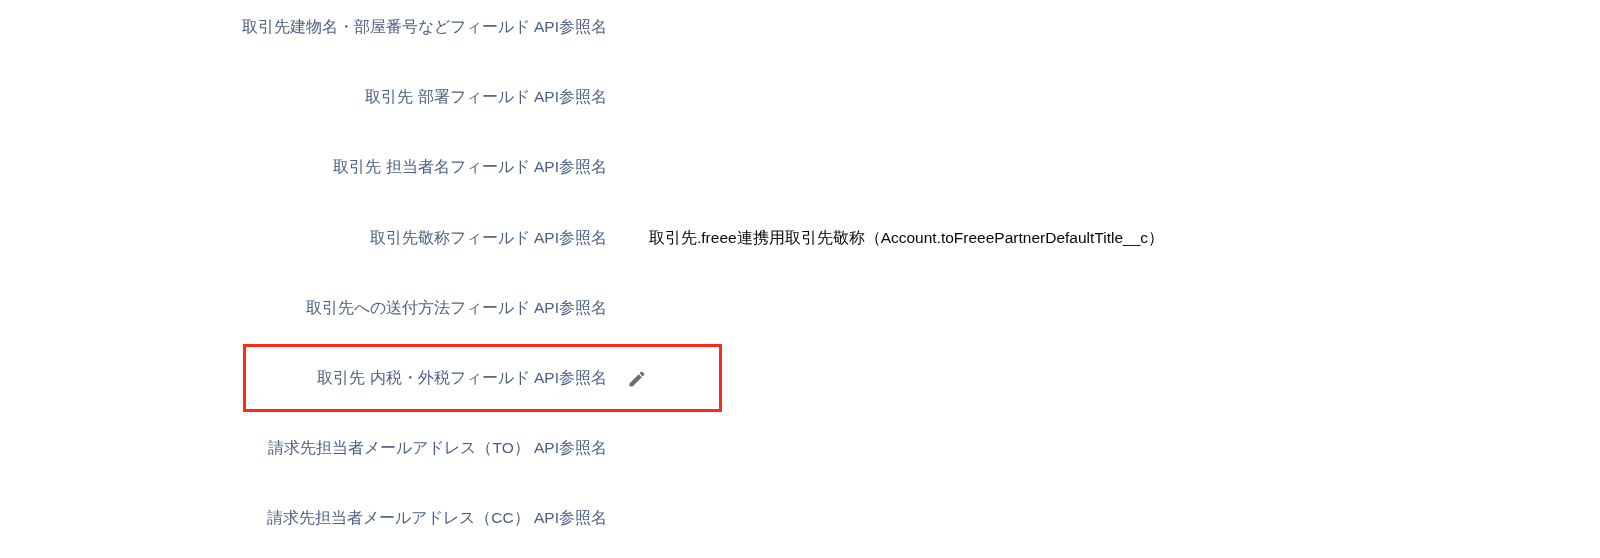  What do you see at coordinates (437, 448) in the screenshot?
I see `field-label: 請求先担当者メールアドレス（TO） API参照名` at bounding box center [437, 448].